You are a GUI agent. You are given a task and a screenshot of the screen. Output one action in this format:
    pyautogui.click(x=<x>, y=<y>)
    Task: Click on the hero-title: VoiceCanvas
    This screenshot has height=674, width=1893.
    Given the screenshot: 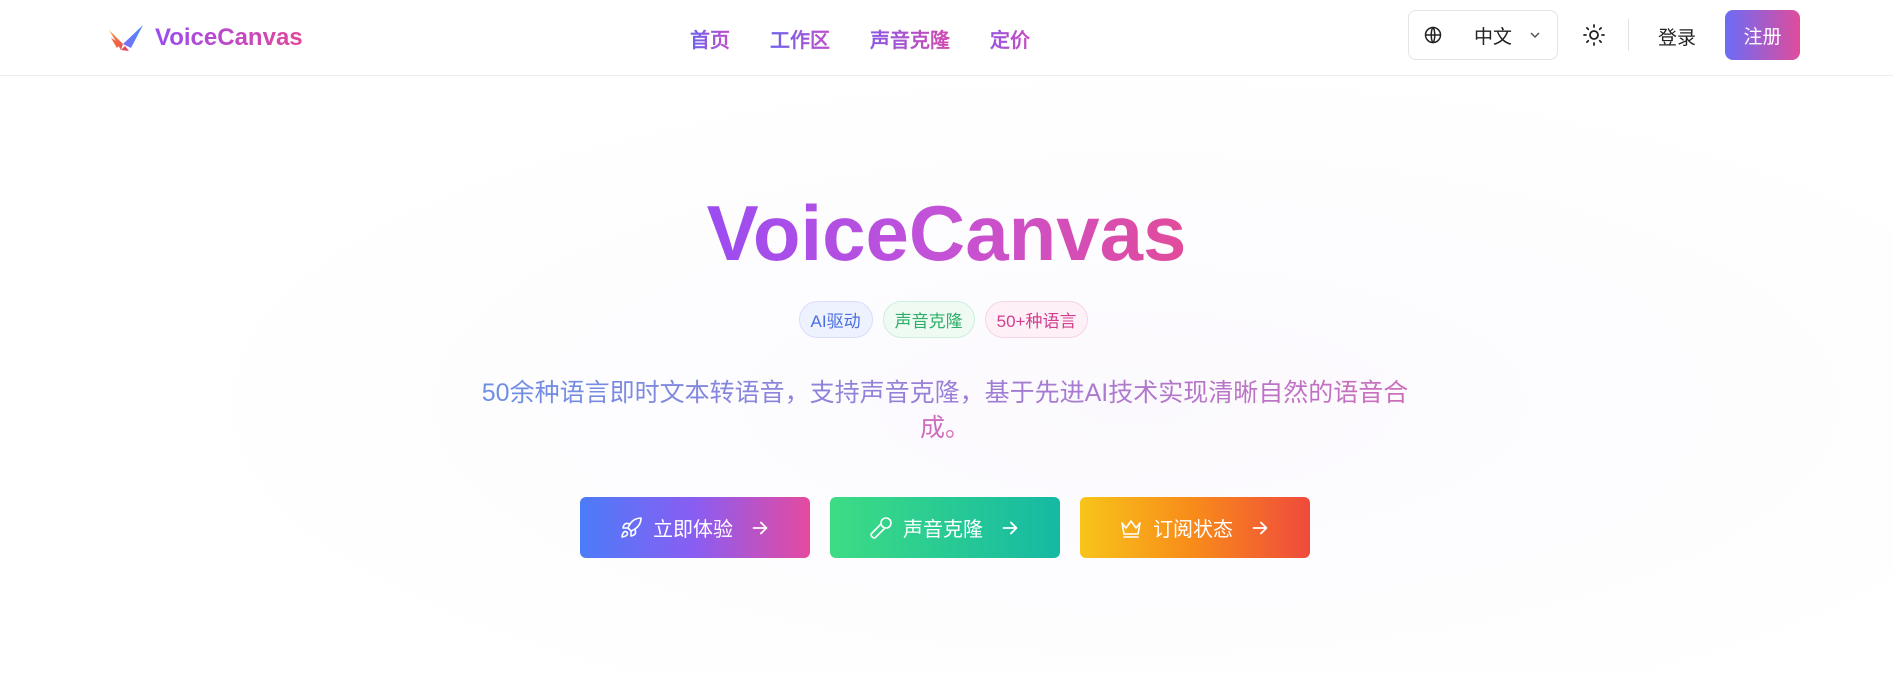 What is the action you would take?
    pyautogui.click(x=946, y=233)
    